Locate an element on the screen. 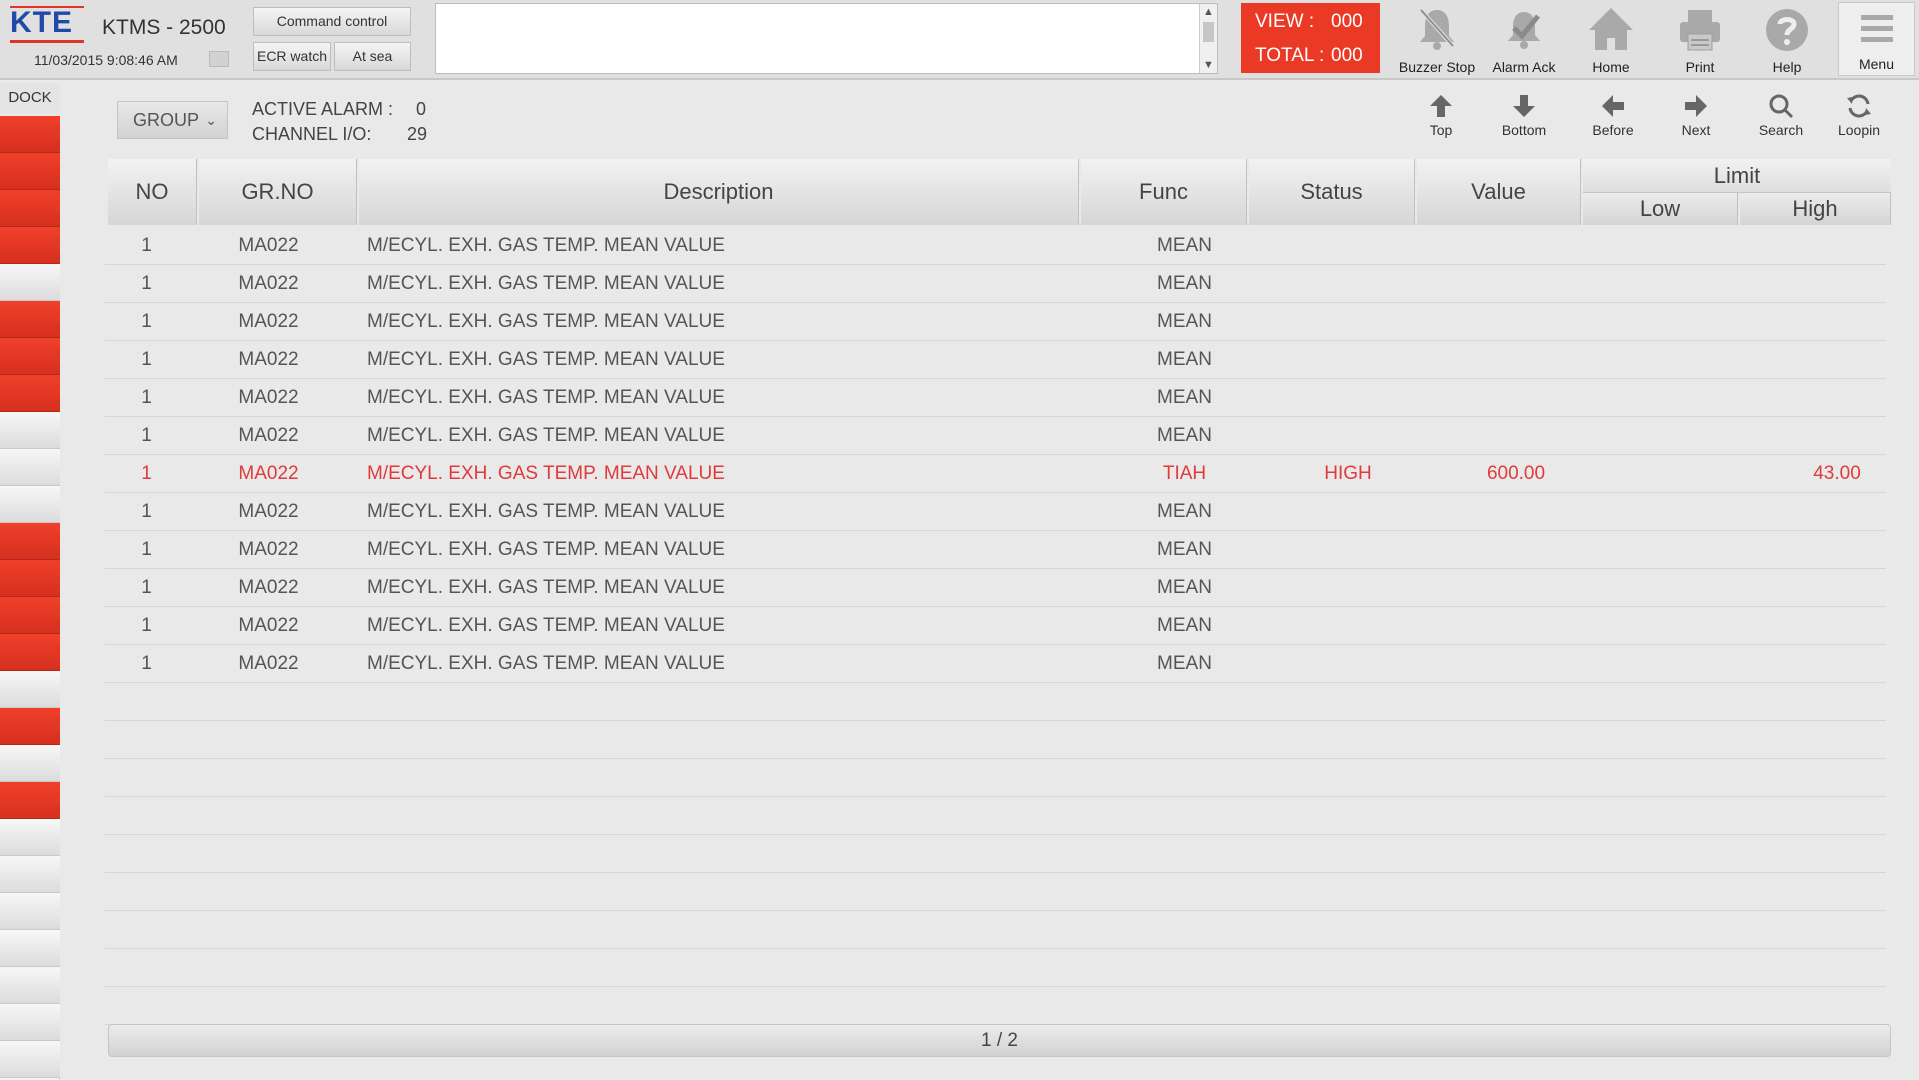  ecr-watch-button: ECR watch is located at coordinates (292, 56).